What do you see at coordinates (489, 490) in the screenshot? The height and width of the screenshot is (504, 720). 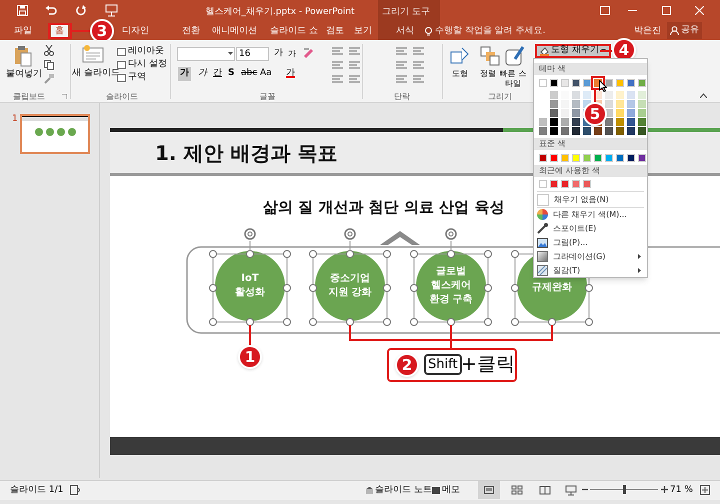 I see `view-button` at bounding box center [489, 490].